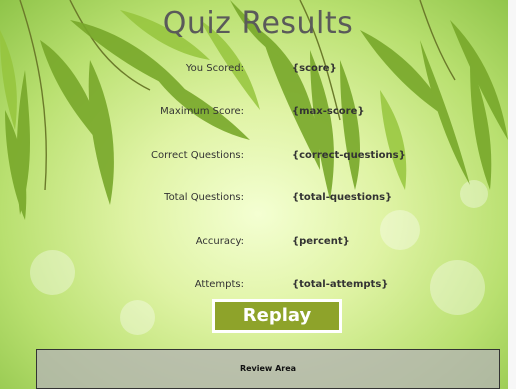 This screenshot has width=516, height=389. I want to click on result-label: Correct Questions:, so click(197, 155).